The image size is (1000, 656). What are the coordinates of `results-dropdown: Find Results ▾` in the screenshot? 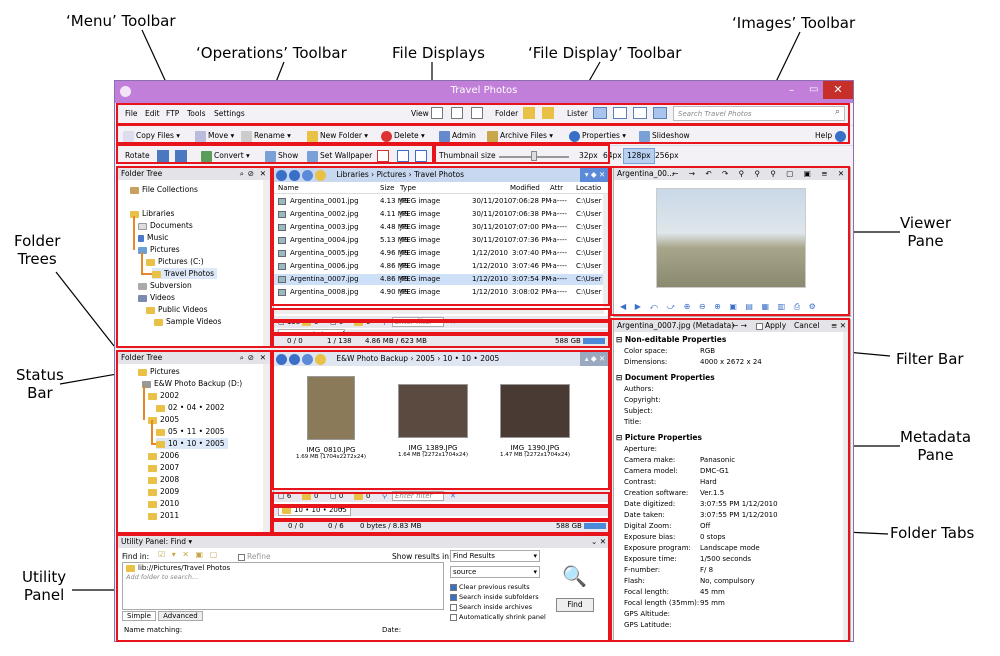 It's located at (495, 556).